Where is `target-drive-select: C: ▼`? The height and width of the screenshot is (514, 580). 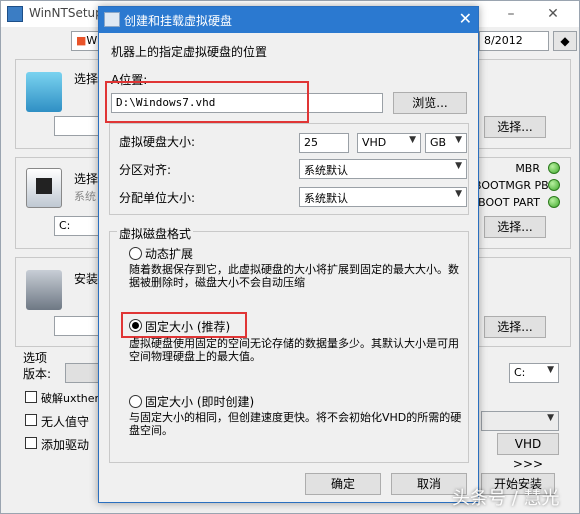 target-drive-select: C: ▼ is located at coordinates (534, 373).